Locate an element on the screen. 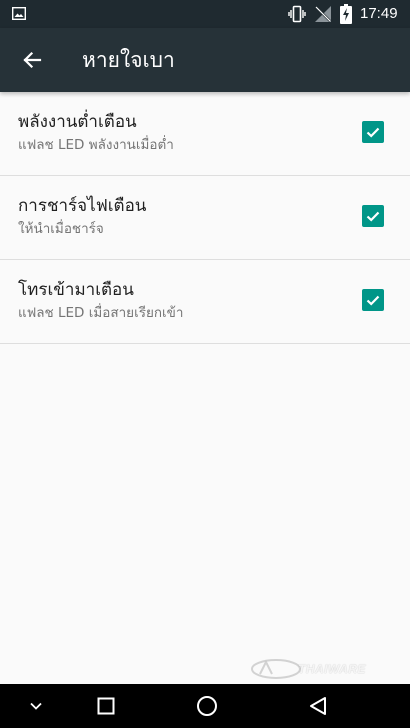  navigation-bar is located at coordinates (205, 706).